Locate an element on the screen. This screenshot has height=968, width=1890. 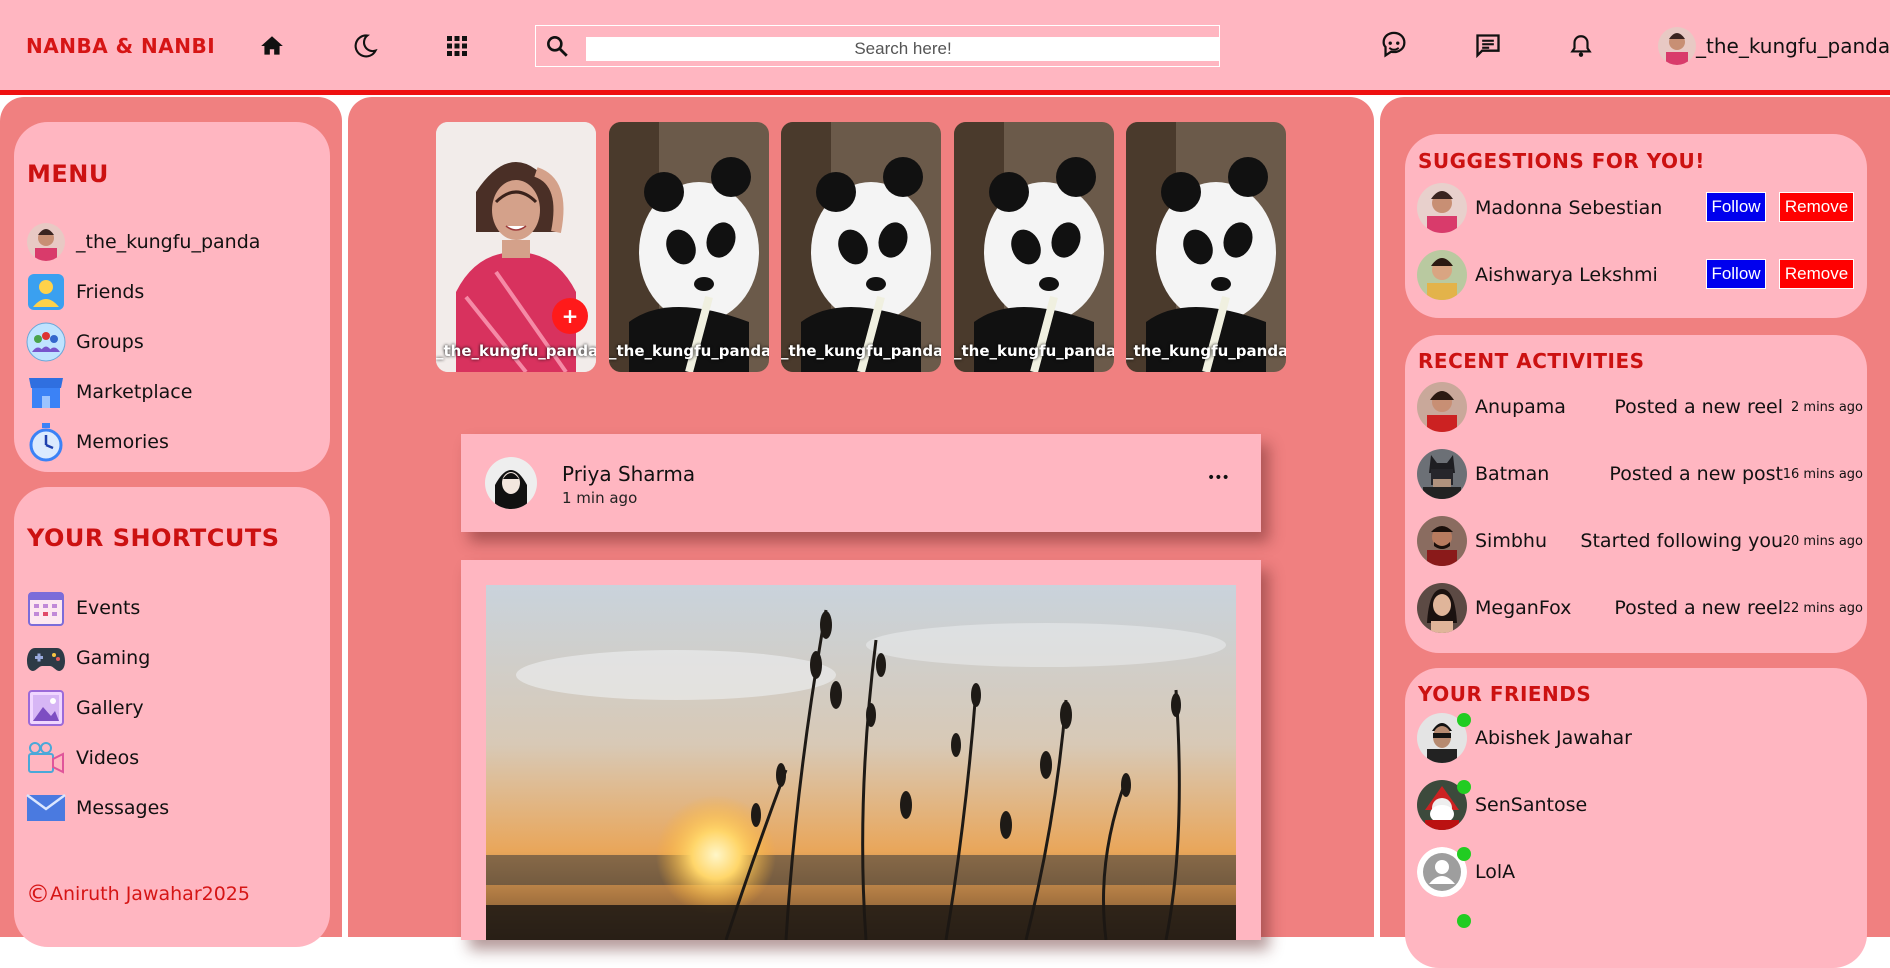
home-icon is located at coordinates (272, 46).